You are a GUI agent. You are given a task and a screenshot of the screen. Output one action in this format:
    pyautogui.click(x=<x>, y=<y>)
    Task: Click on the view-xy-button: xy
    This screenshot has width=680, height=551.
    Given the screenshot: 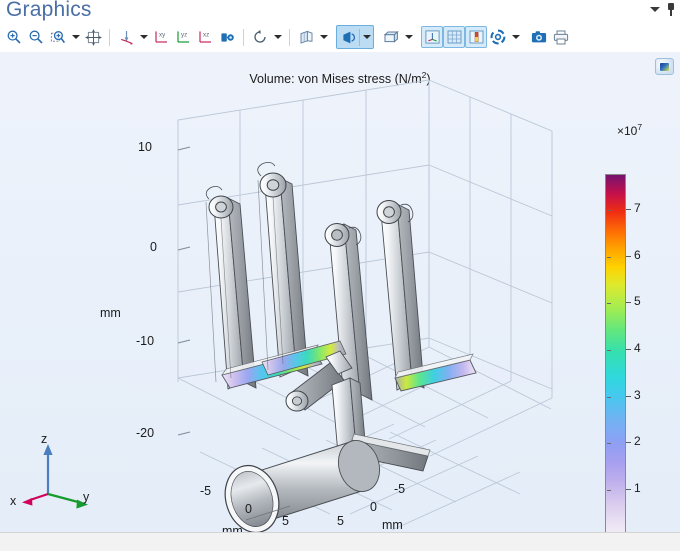 What is the action you would take?
    pyautogui.click(x=161, y=37)
    